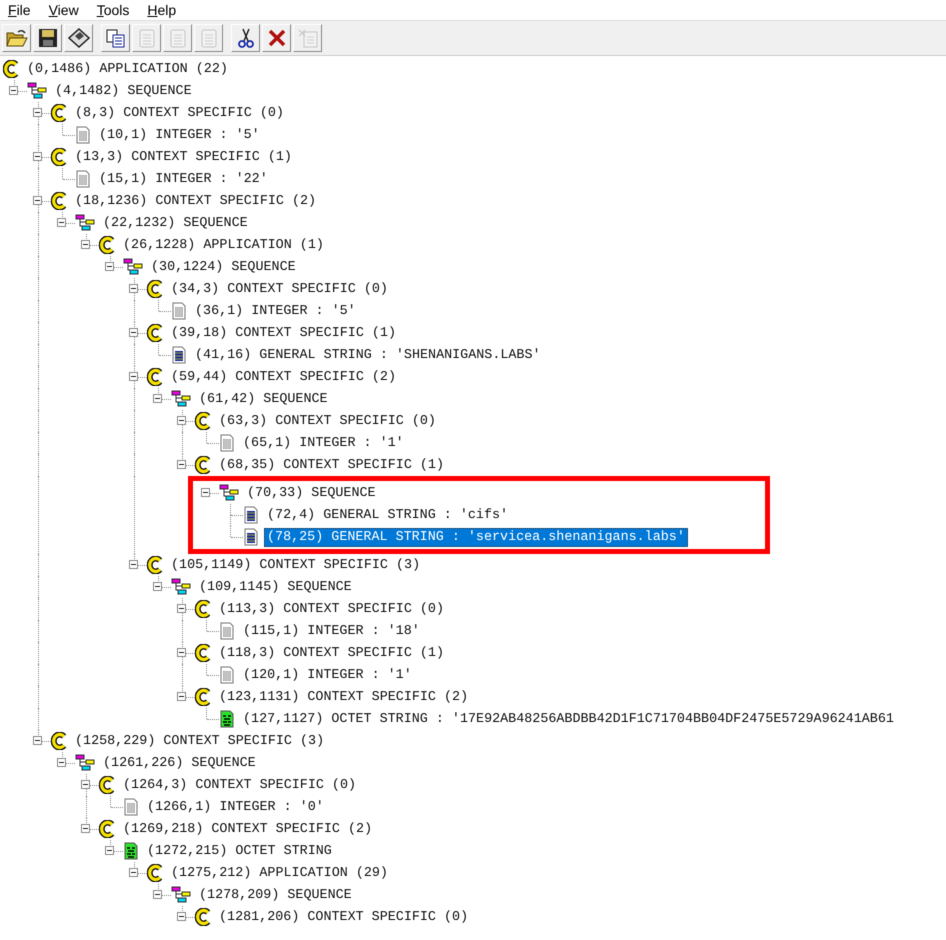 This screenshot has width=946, height=940. What do you see at coordinates (388, 515) in the screenshot?
I see `tree-node-label: (72,4) GENERAL STRING : 'cifs'` at bounding box center [388, 515].